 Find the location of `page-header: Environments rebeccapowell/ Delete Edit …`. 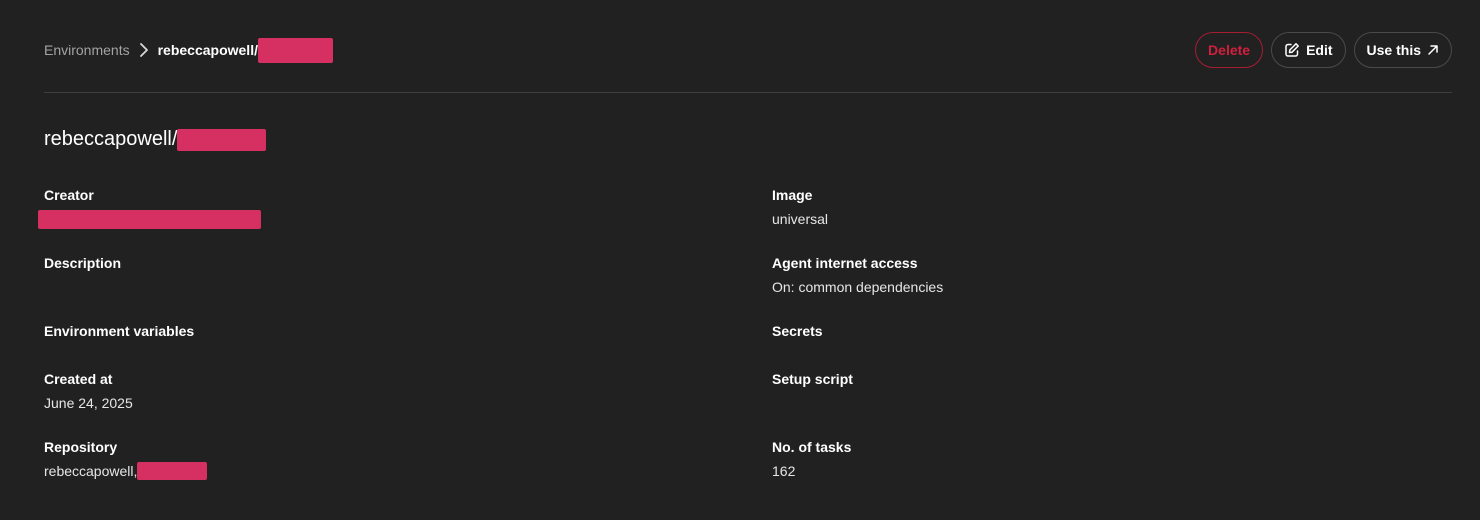

page-header: Environments rebeccapowell/ Delete Edit … is located at coordinates (748, 50).